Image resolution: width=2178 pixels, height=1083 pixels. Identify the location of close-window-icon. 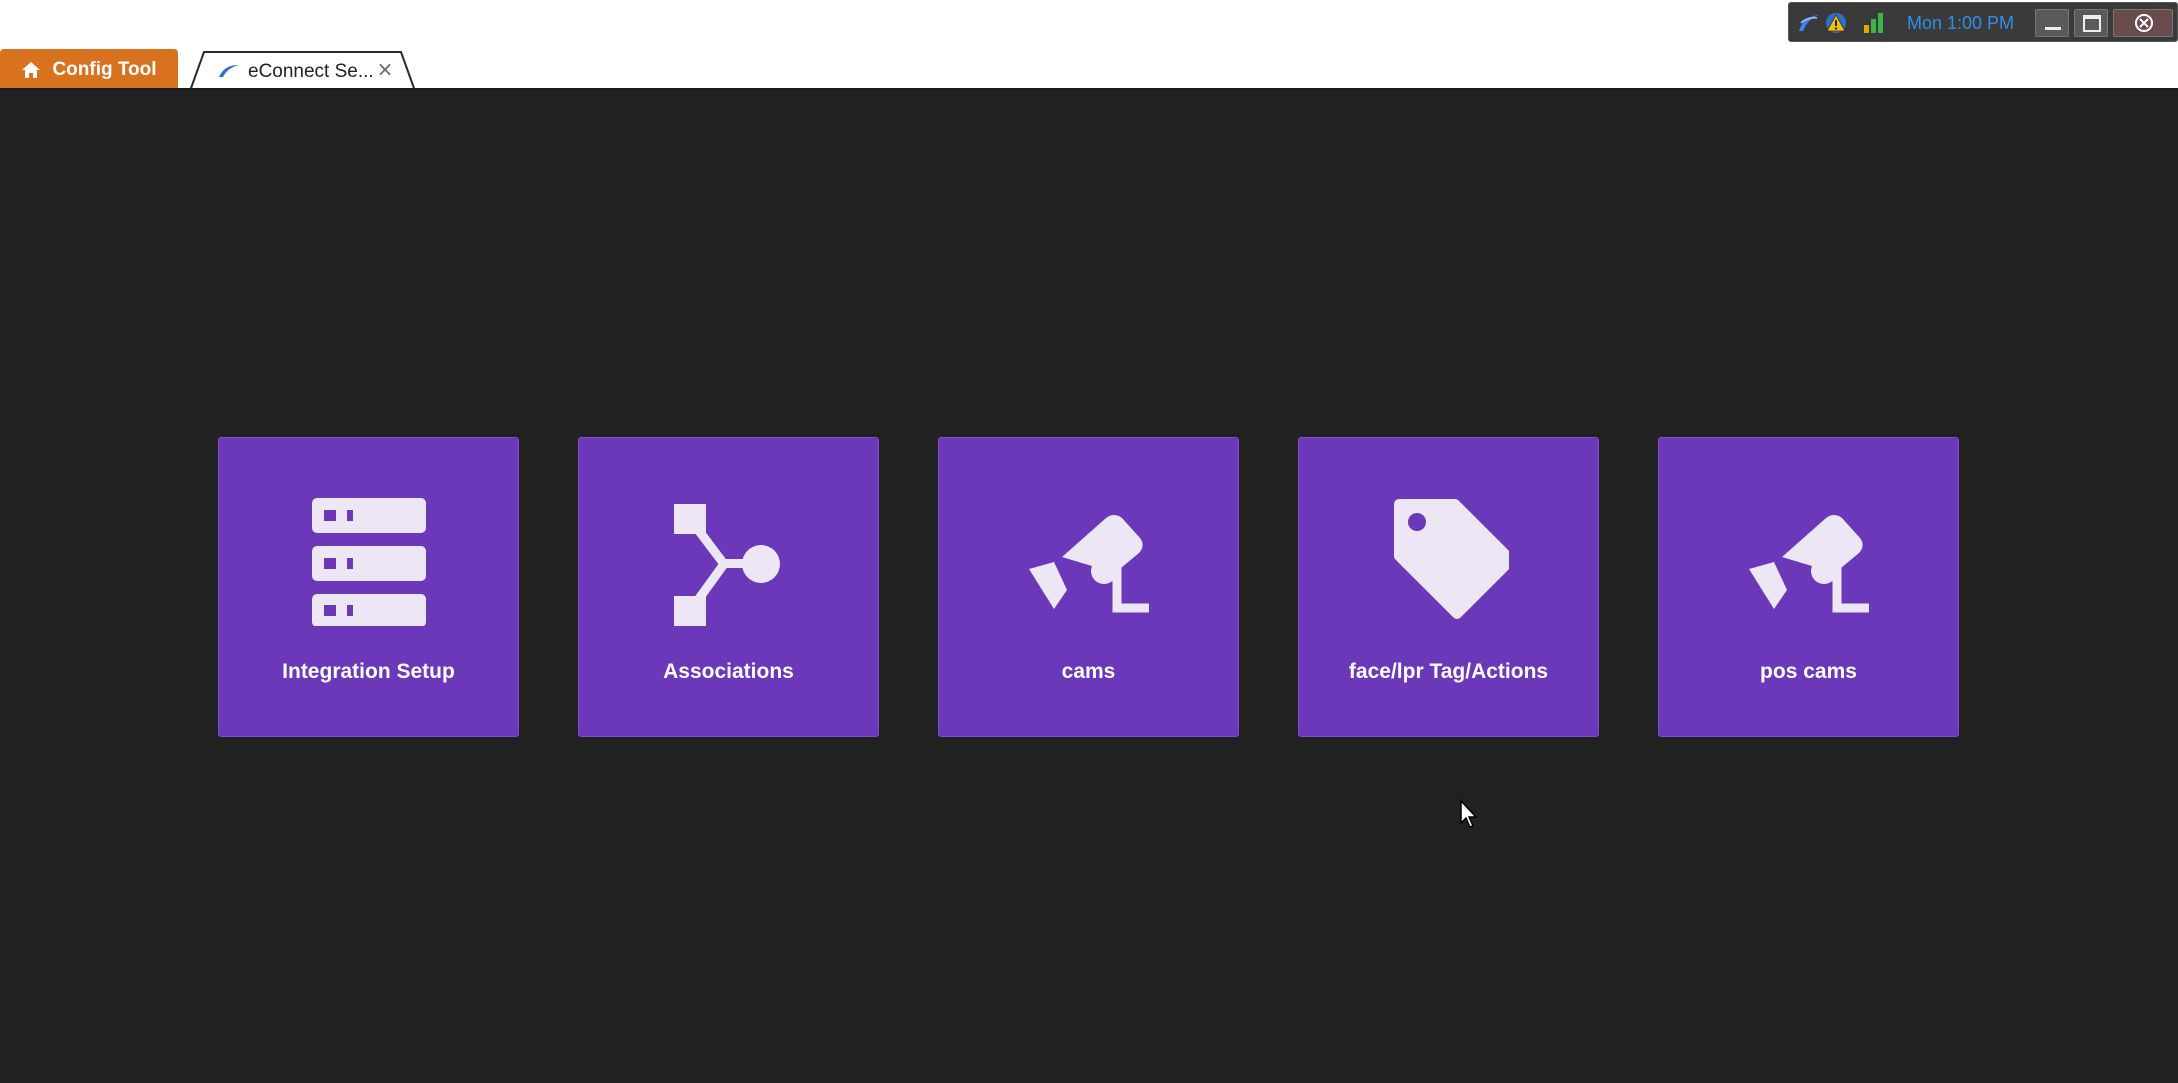
(2144, 23).